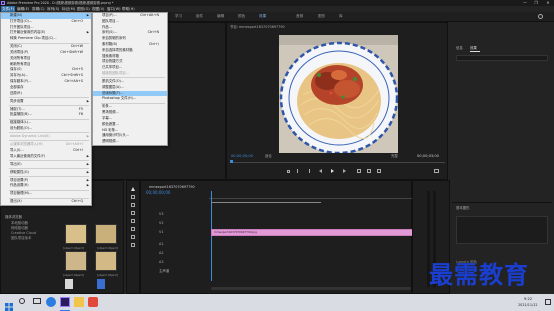 Image resolution: width=554 pixels, height=311 pixels. I want to click on file-menu-item-label: 获取属性(G), so click(19, 171).